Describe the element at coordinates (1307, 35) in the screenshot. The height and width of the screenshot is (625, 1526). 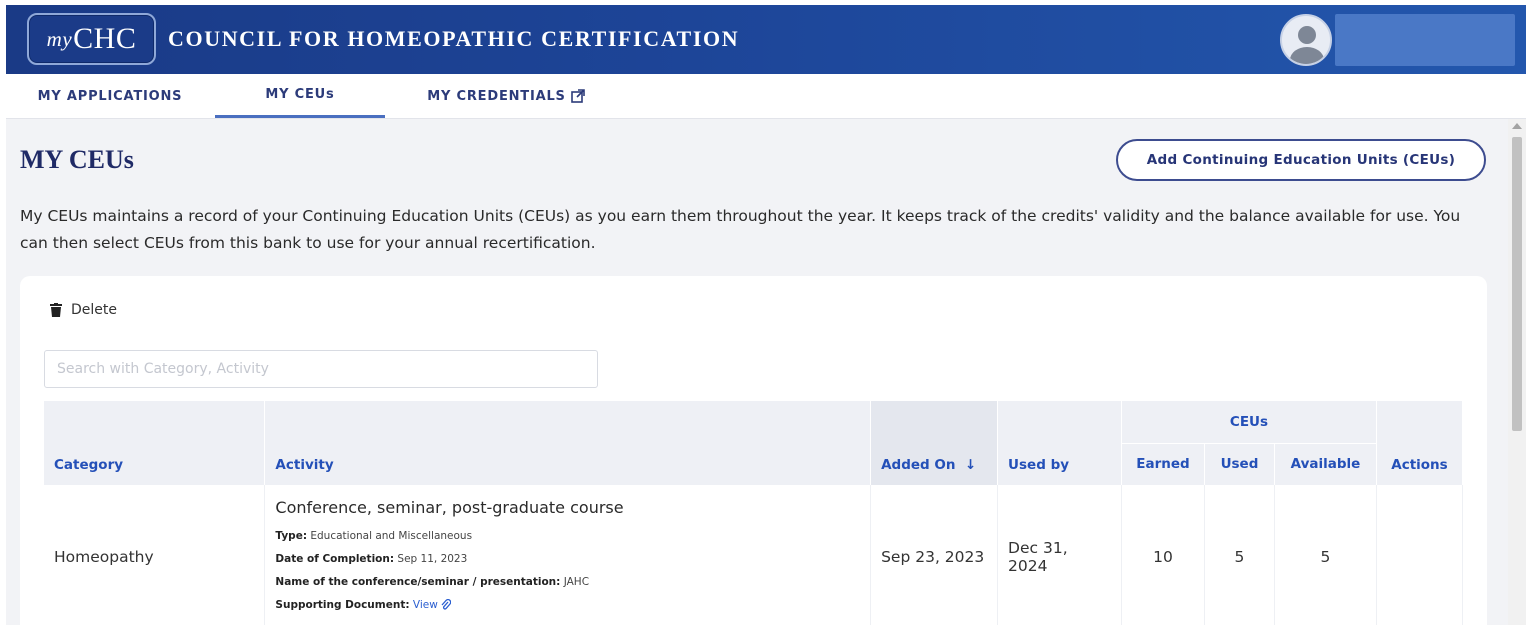
I see `avatar-head` at that location.